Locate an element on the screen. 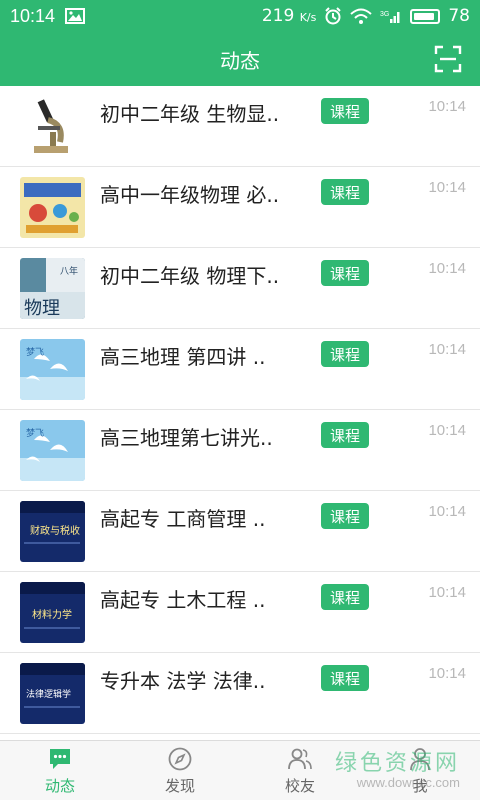 This screenshot has height=800, width=480. course-thumbnail: 物理 八年 is located at coordinates (52, 288).